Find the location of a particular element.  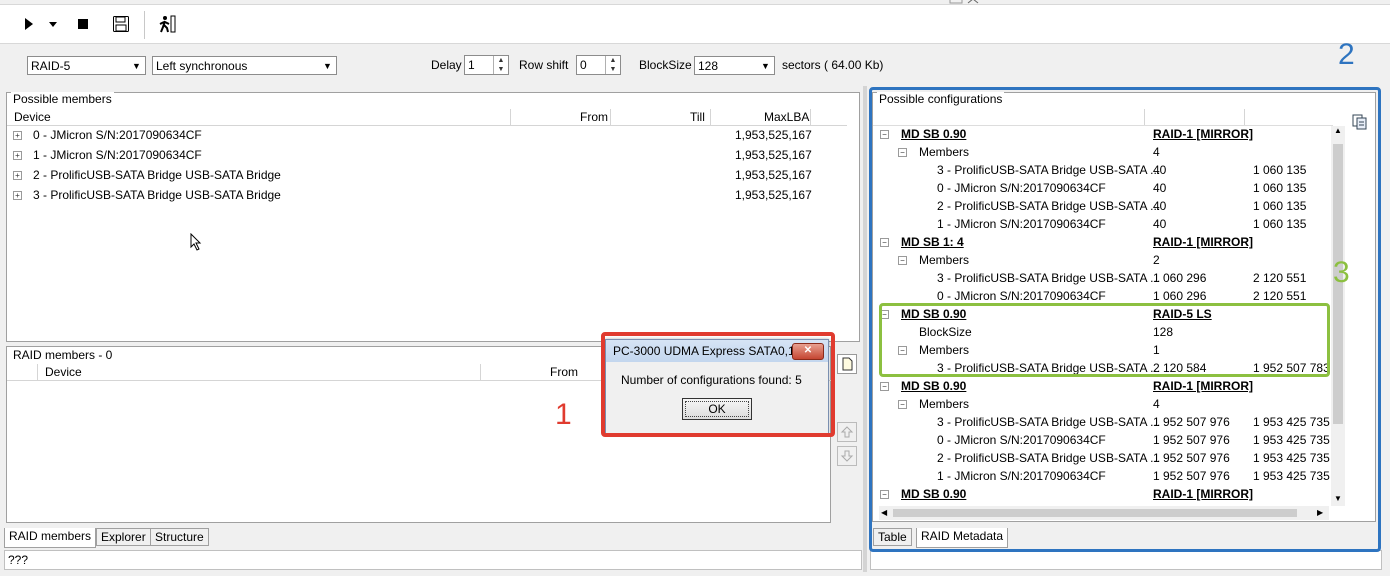

blocksize-select: 128 ▼ is located at coordinates (734, 65).